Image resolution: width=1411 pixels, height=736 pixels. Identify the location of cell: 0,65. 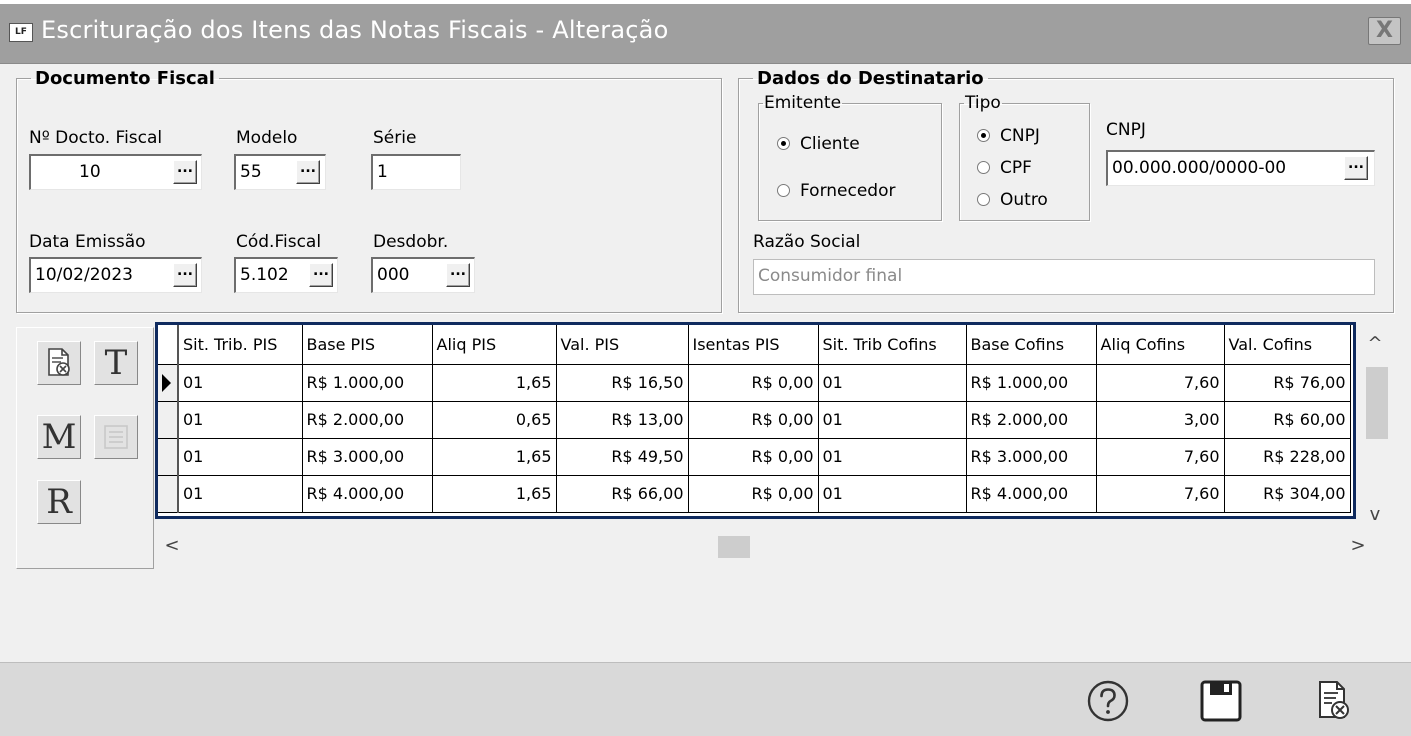
(494, 420).